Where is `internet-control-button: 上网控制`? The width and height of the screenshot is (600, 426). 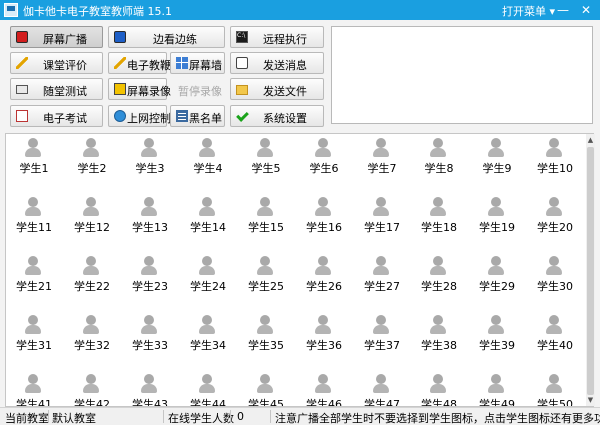
internet-control-button: 上网控制 is located at coordinates (139, 116).